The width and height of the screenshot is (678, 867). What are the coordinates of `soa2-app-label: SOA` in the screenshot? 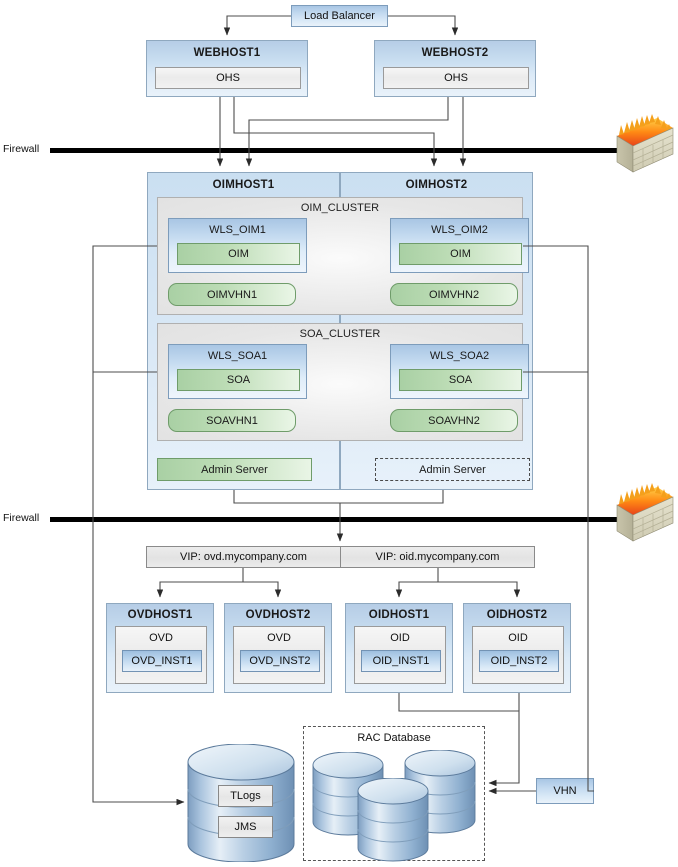 It's located at (460, 380).